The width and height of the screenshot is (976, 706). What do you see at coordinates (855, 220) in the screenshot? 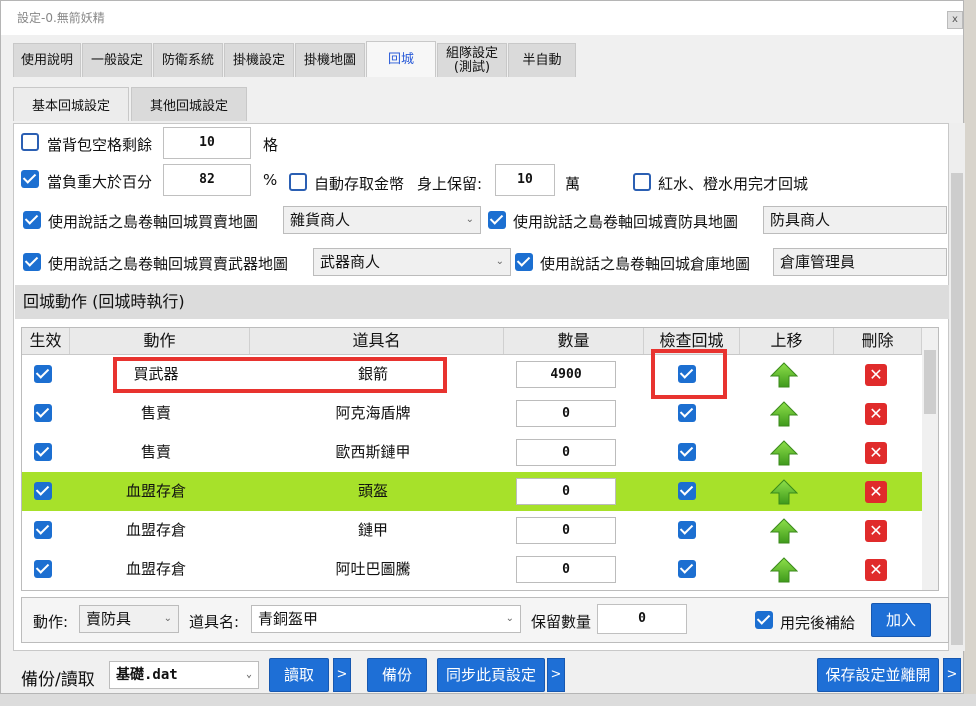
I see `scroll-armor-dropdown: 防具商人` at bounding box center [855, 220].